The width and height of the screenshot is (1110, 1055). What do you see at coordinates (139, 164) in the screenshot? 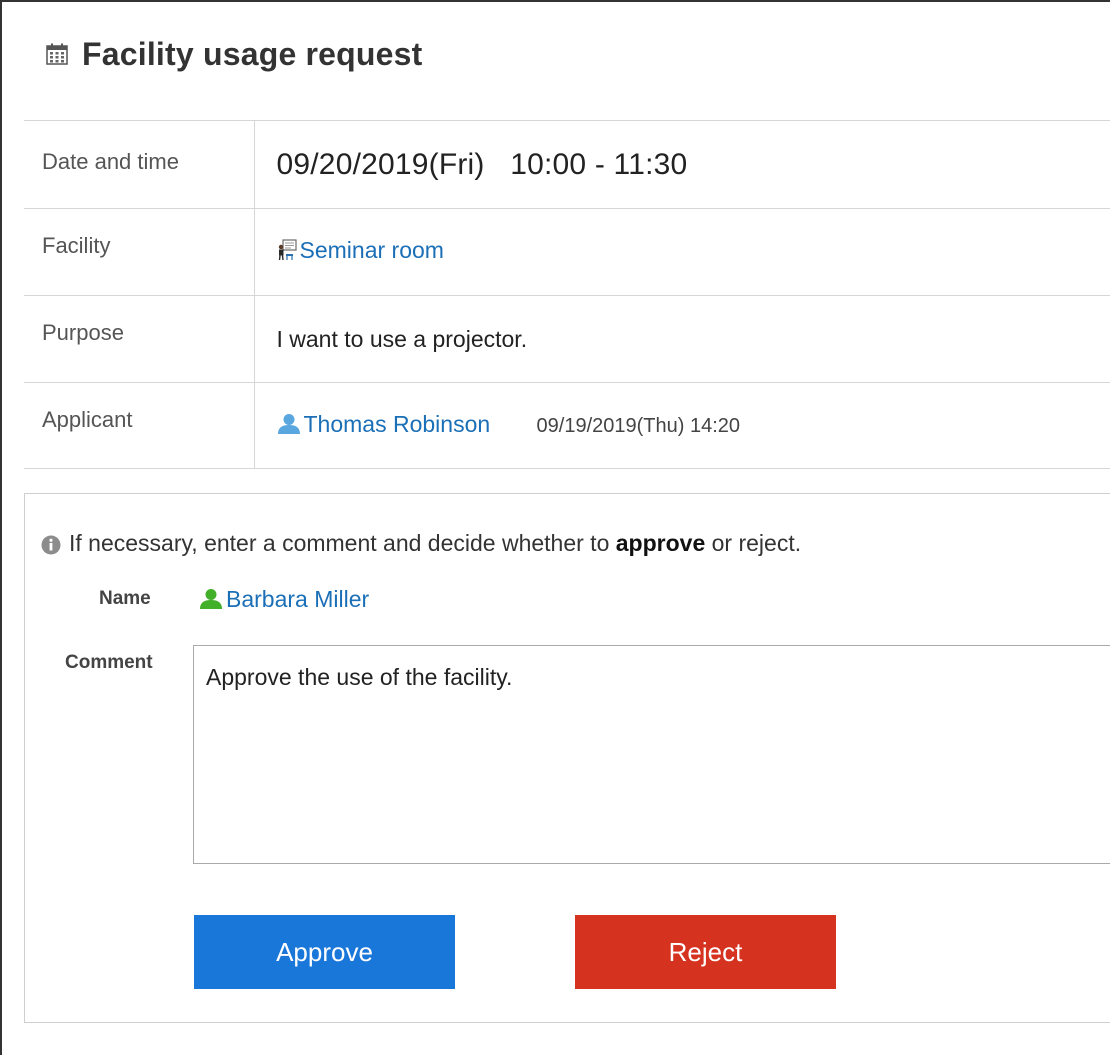
I see `date-label: Date and time` at bounding box center [139, 164].